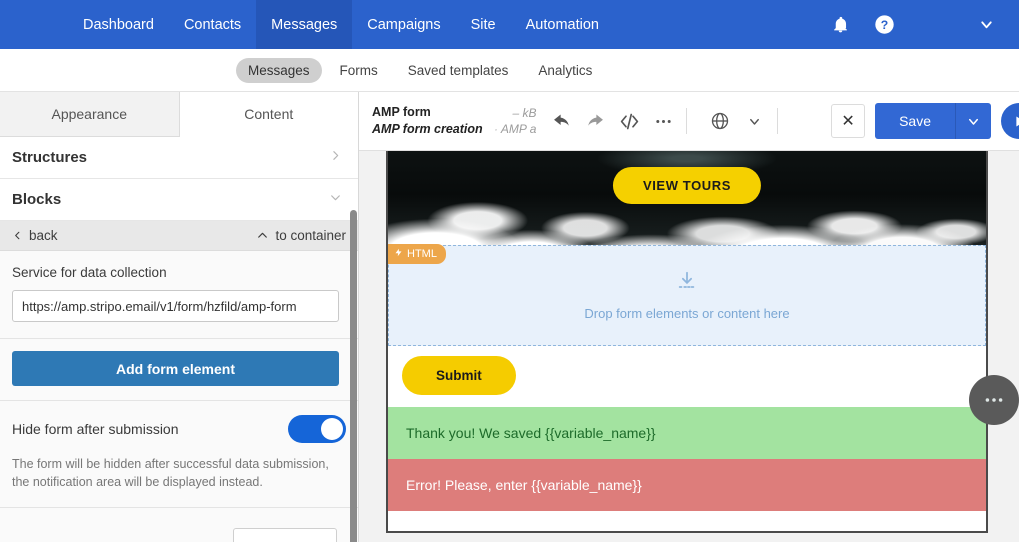  Describe the element at coordinates (1017, 121) in the screenshot. I see `play-triangle-icon` at that location.